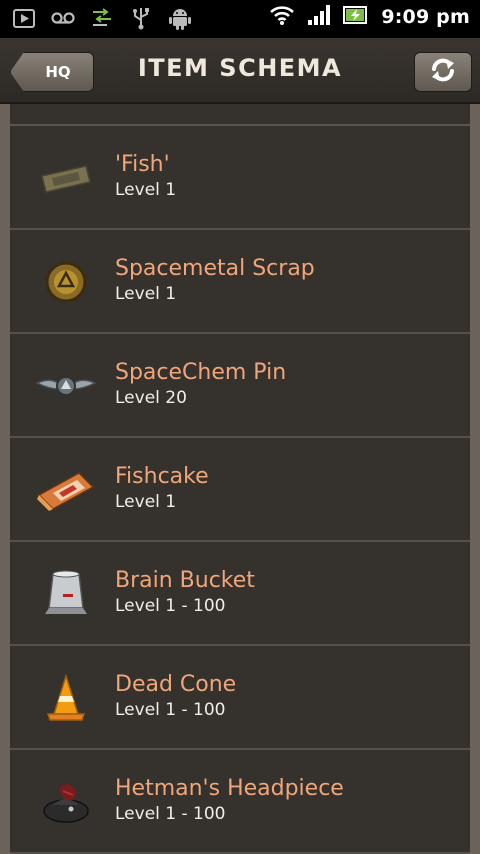 The image size is (480, 854). What do you see at coordinates (151, 398) in the screenshot?
I see `item-level: Level 20` at bounding box center [151, 398].